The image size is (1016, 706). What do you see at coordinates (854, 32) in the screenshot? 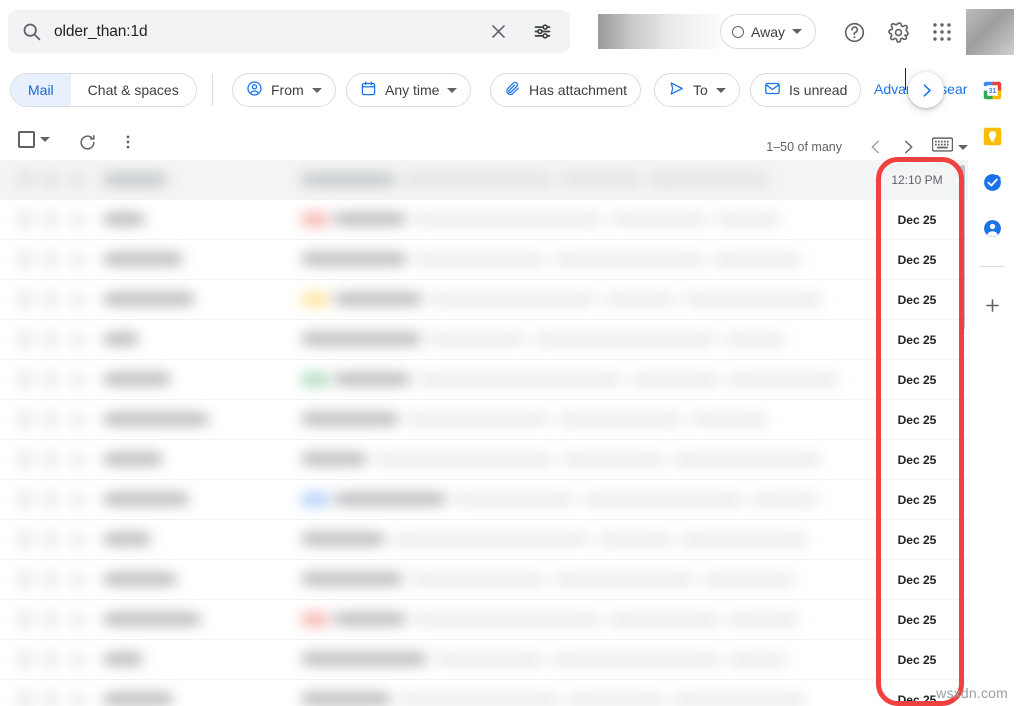
I see `help-icon` at bounding box center [854, 32].